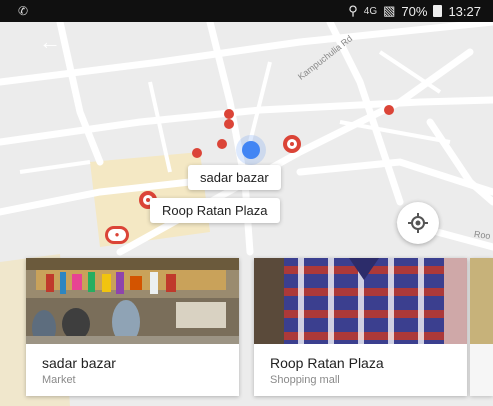 The image size is (493, 406). I want to click on shopping-marker: ●, so click(117, 235).